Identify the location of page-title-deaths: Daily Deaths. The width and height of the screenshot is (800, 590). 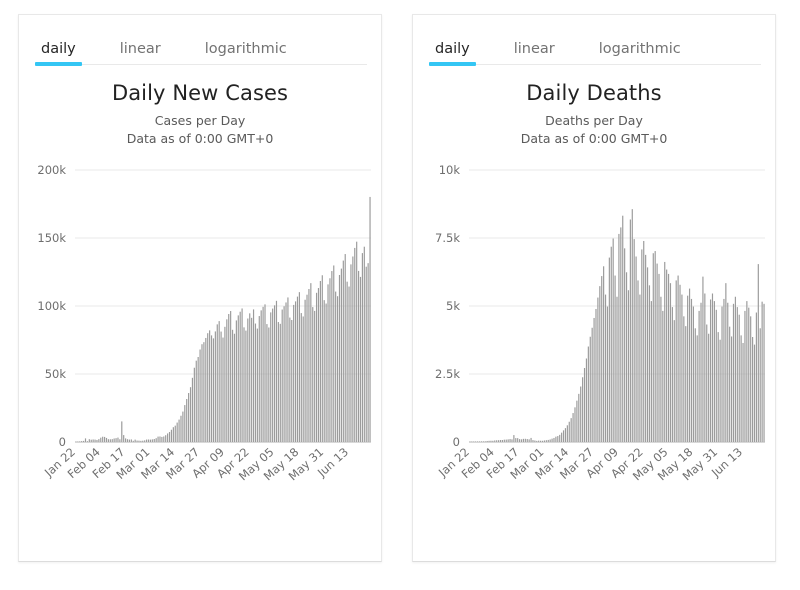
(594, 93).